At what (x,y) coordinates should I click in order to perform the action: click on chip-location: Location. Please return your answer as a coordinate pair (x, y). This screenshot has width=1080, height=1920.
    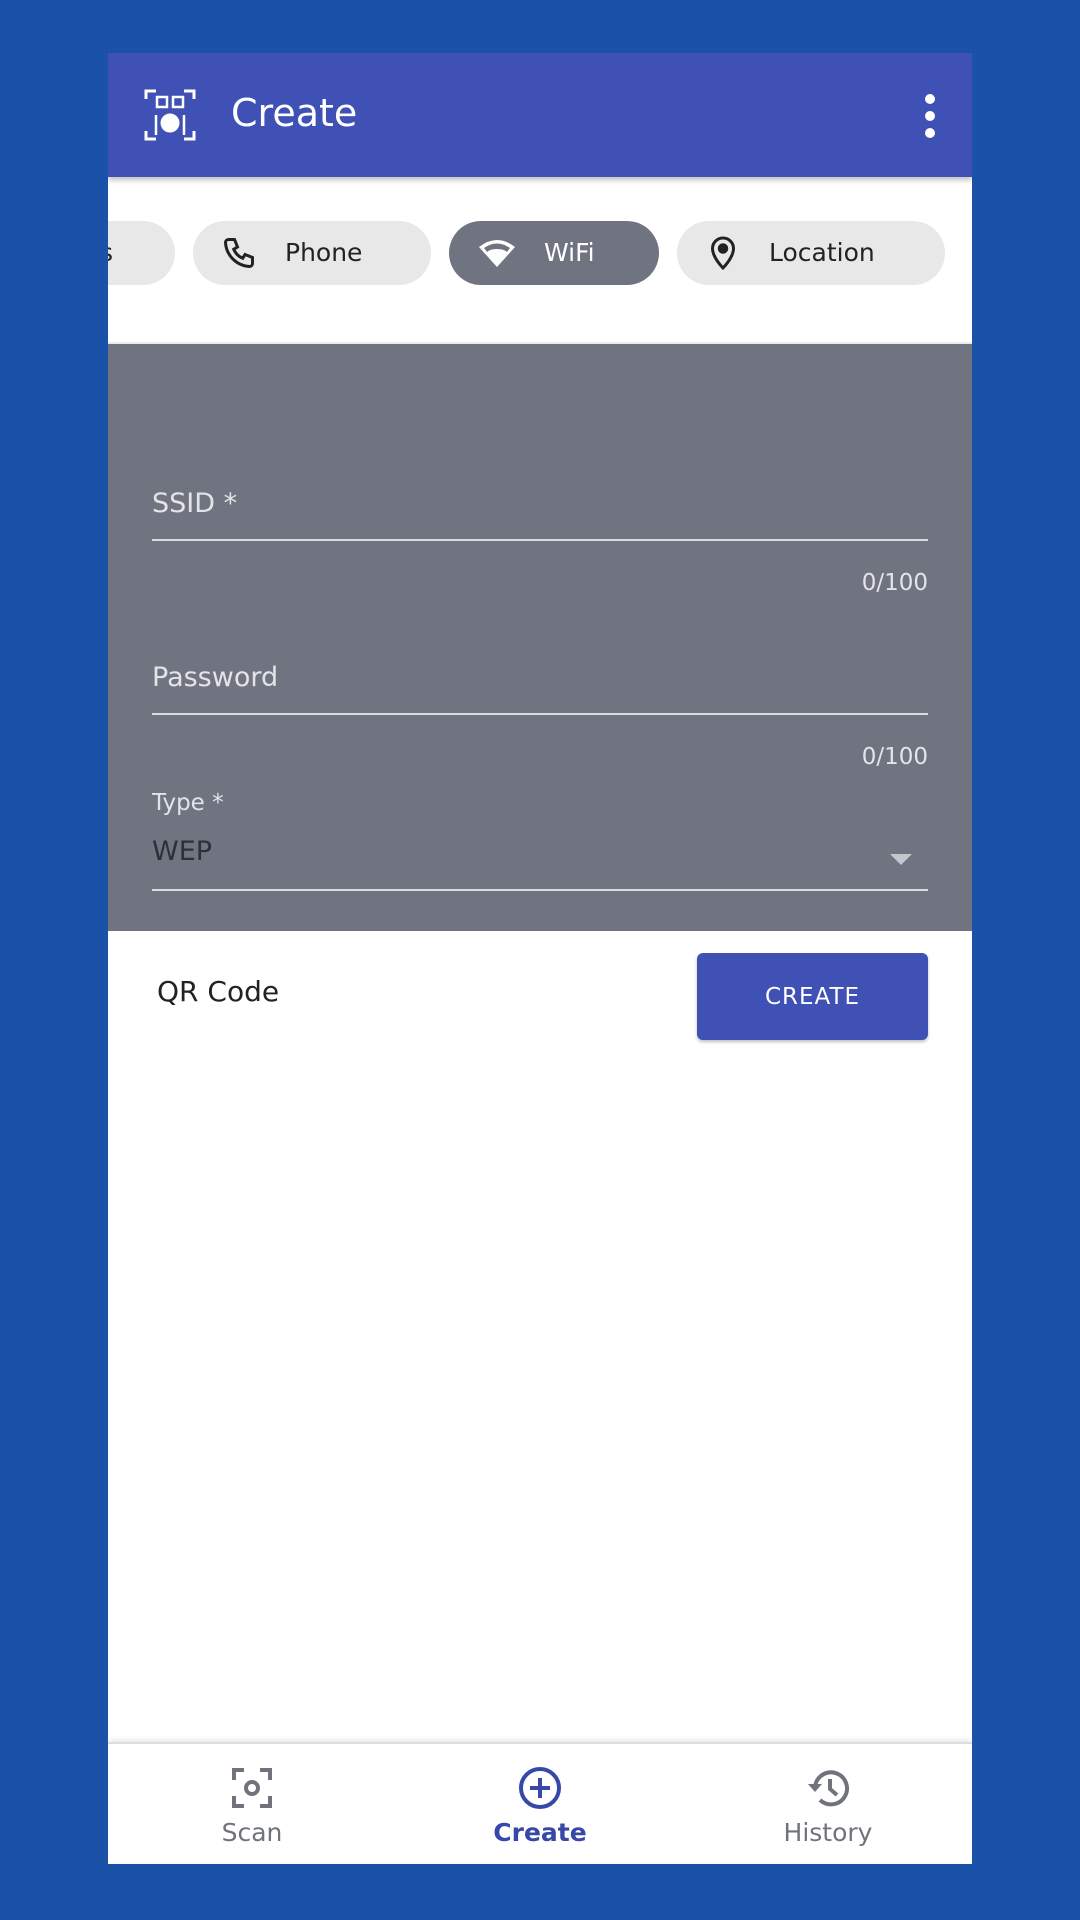
    Looking at the image, I should click on (811, 253).